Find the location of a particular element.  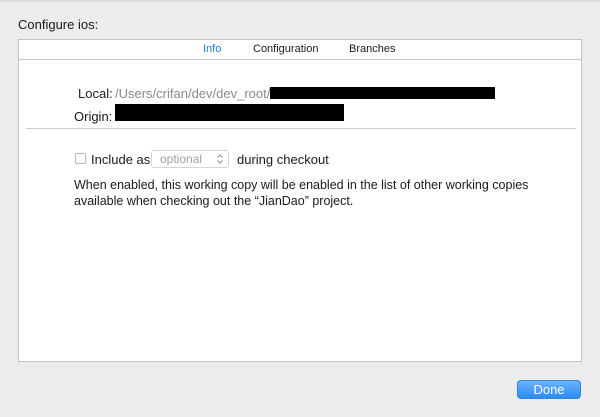

up-down-chevron-icon is located at coordinates (220, 159).